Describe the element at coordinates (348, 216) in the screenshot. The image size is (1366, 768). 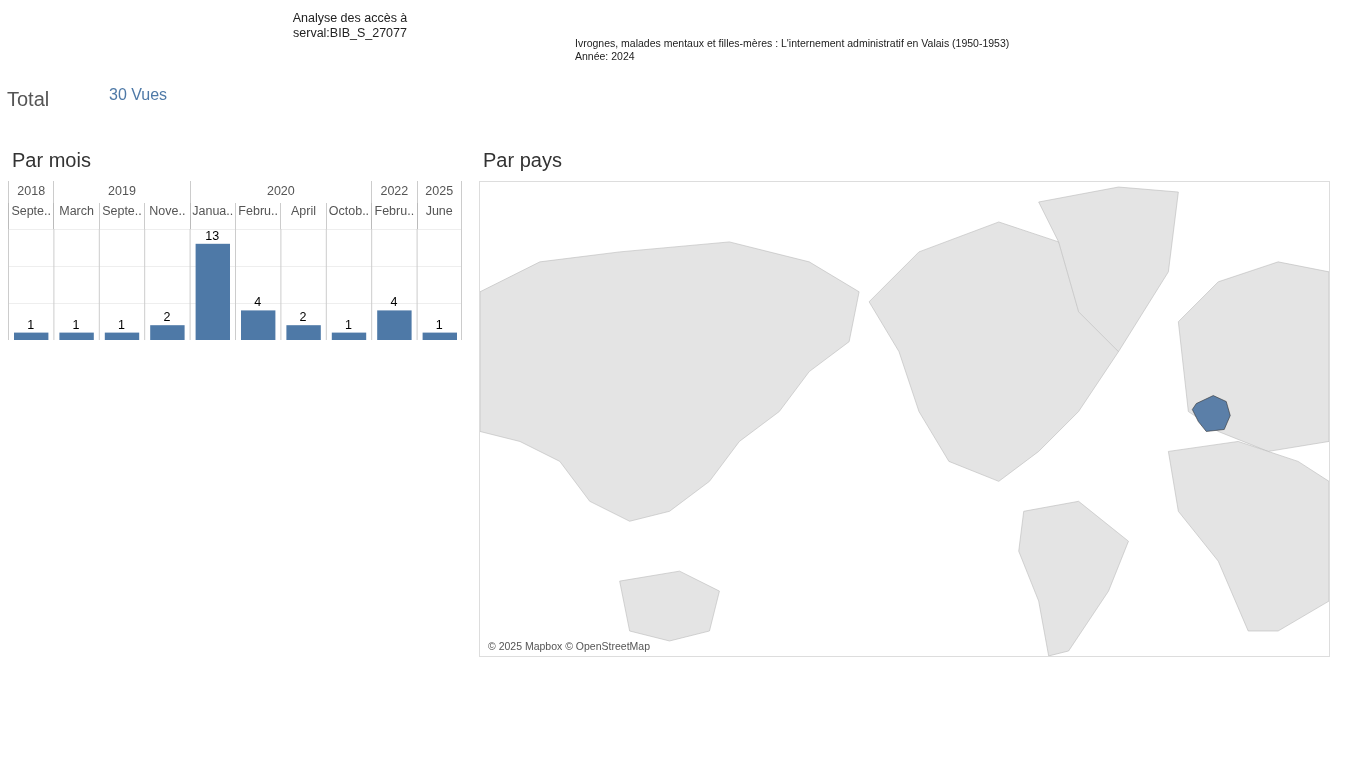
I see `month-header: Octob..` at that location.